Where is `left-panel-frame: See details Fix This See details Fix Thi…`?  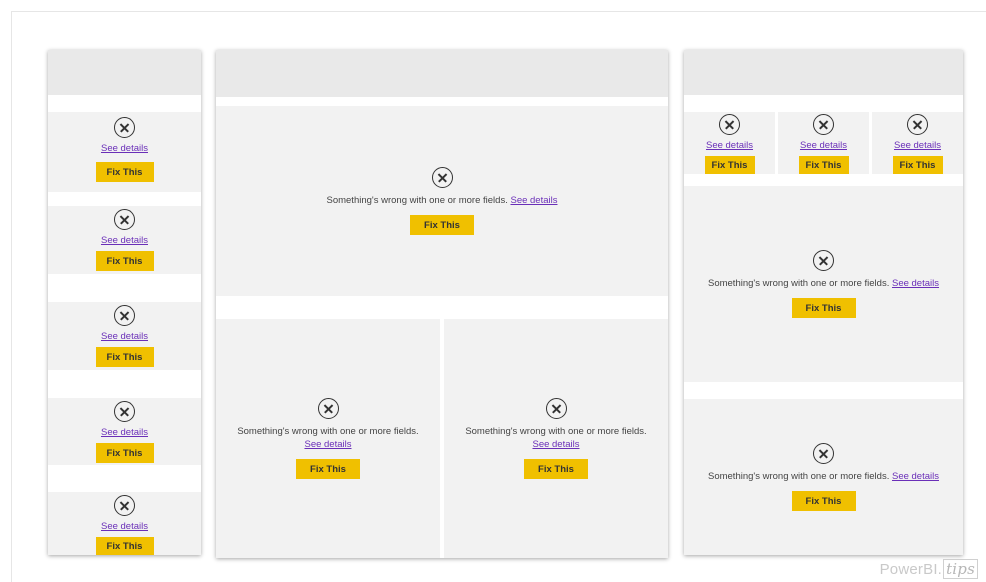 left-panel-frame: See details Fix This See details Fix Thi… is located at coordinates (124, 302).